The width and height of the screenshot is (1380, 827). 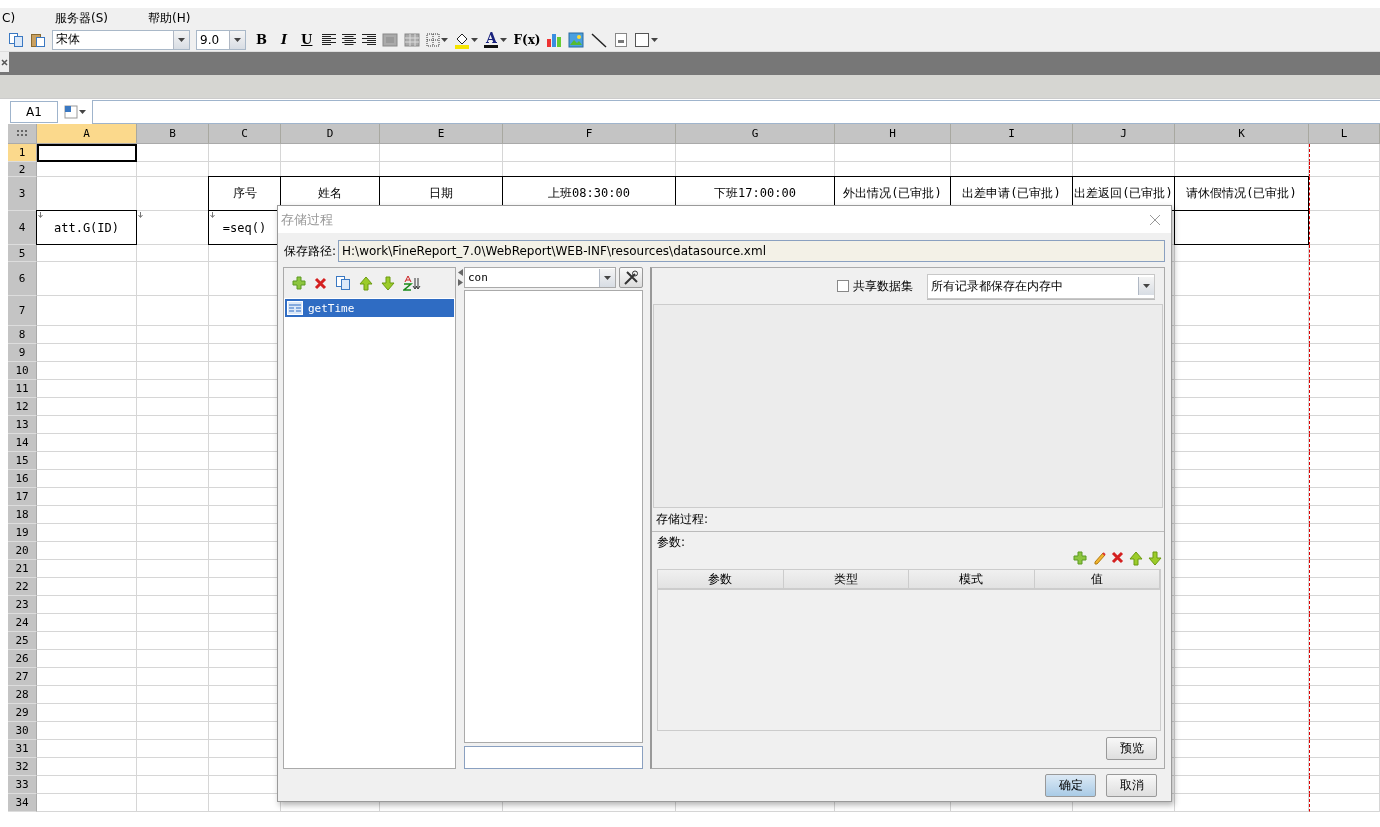 I want to click on formula-button: F(x), so click(x=527, y=39).